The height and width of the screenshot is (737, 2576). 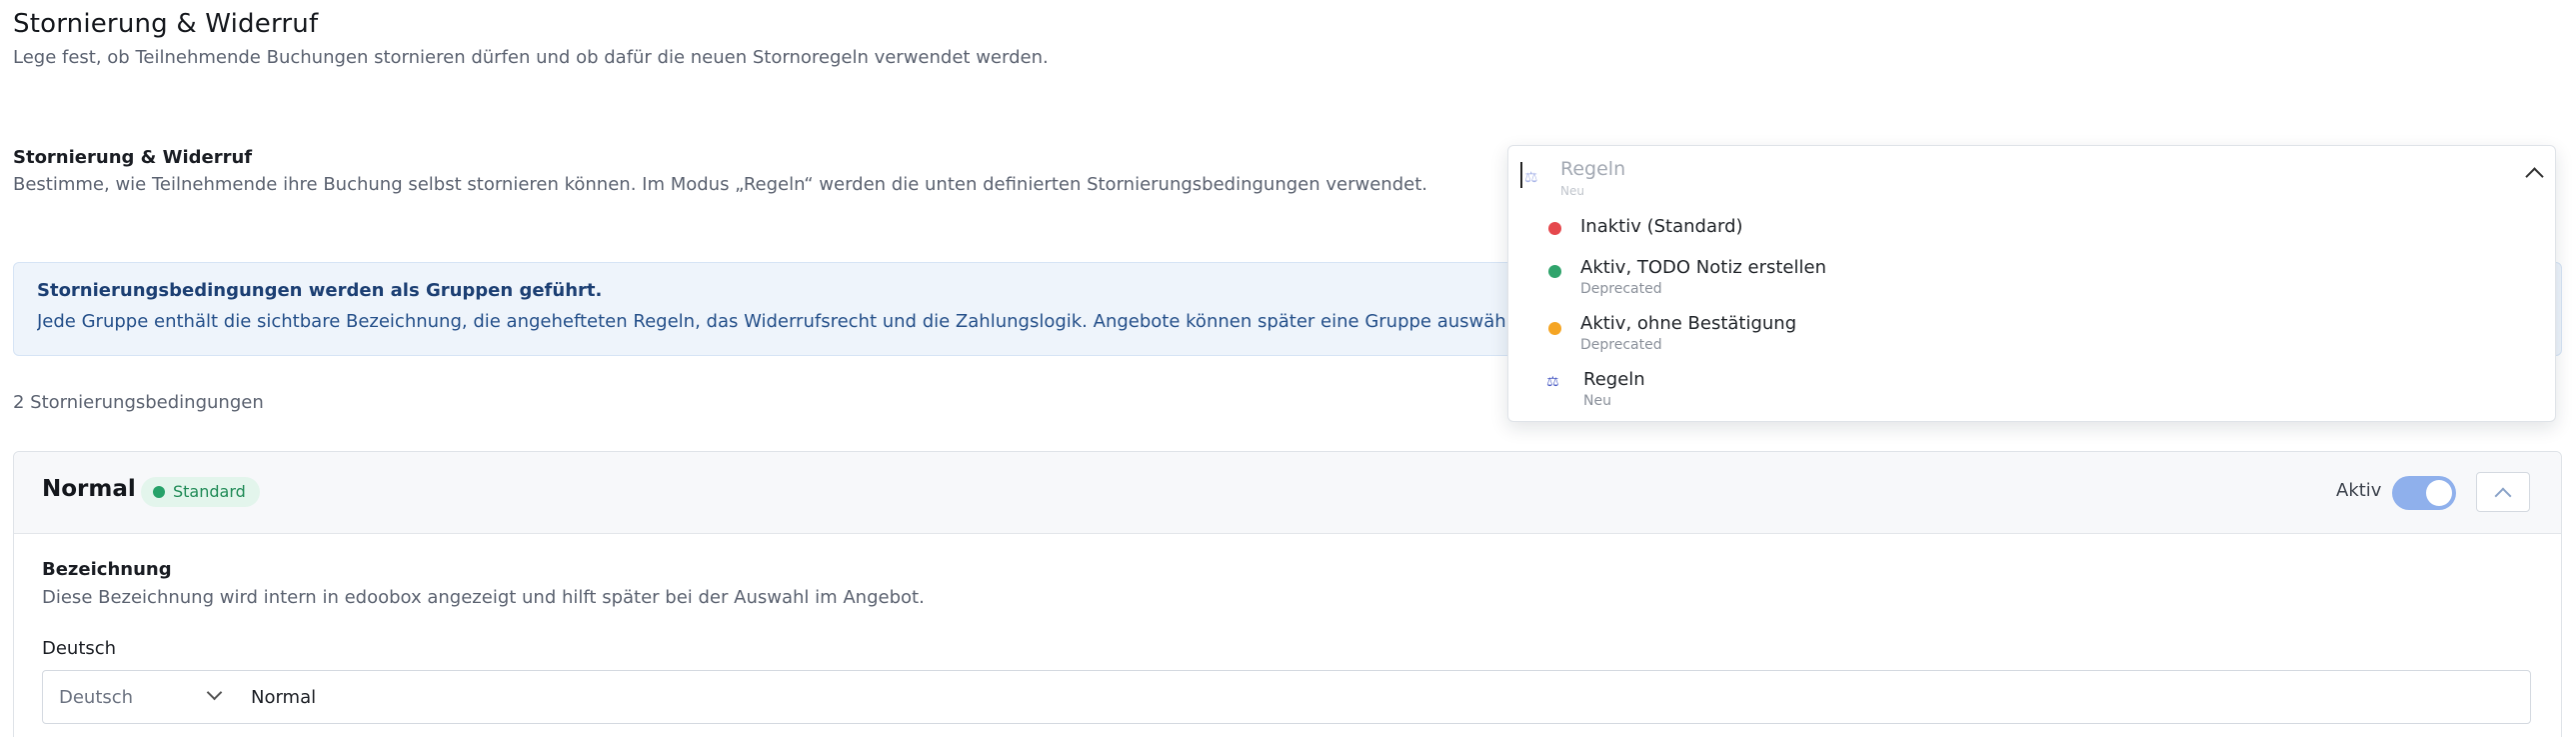 I want to click on conditions-count: 2 Stornierungsbedingungen, so click(x=139, y=402).